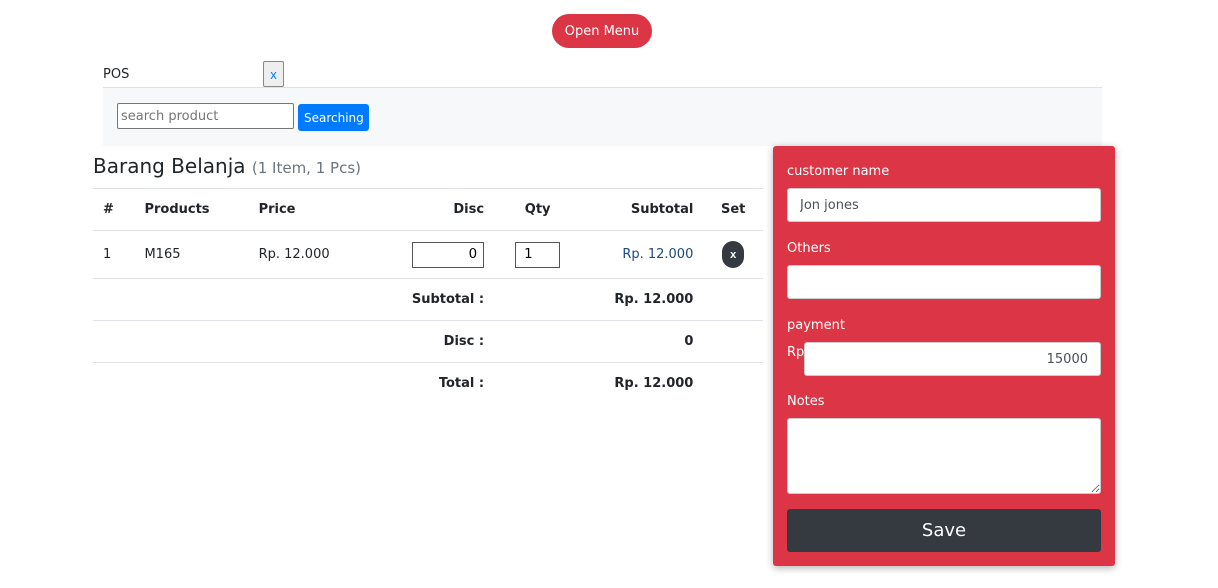 The width and height of the screenshot is (1218, 588). I want to click on row-price: Rp. 12.000, so click(309, 254).